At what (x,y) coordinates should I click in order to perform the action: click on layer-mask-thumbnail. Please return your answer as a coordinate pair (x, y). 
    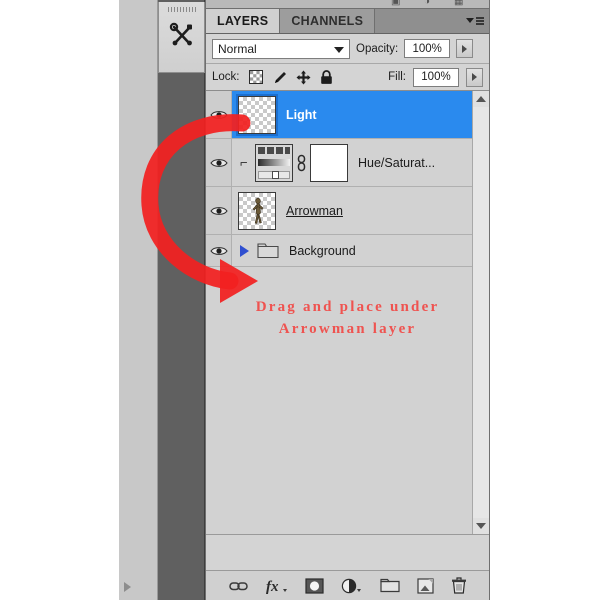
    Looking at the image, I should click on (329, 162).